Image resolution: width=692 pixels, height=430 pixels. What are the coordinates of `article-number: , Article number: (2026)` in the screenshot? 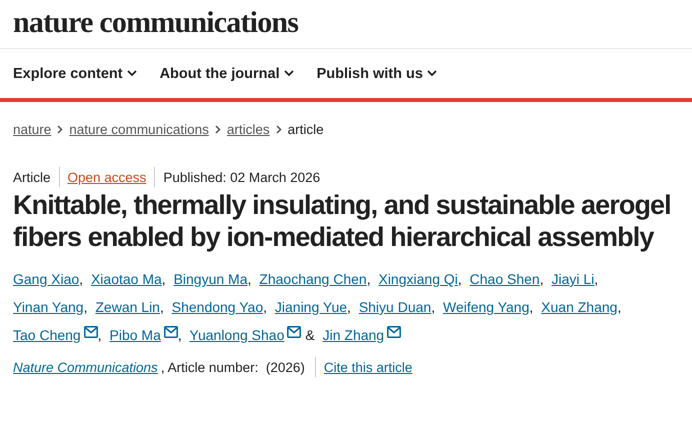 It's located at (233, 367).